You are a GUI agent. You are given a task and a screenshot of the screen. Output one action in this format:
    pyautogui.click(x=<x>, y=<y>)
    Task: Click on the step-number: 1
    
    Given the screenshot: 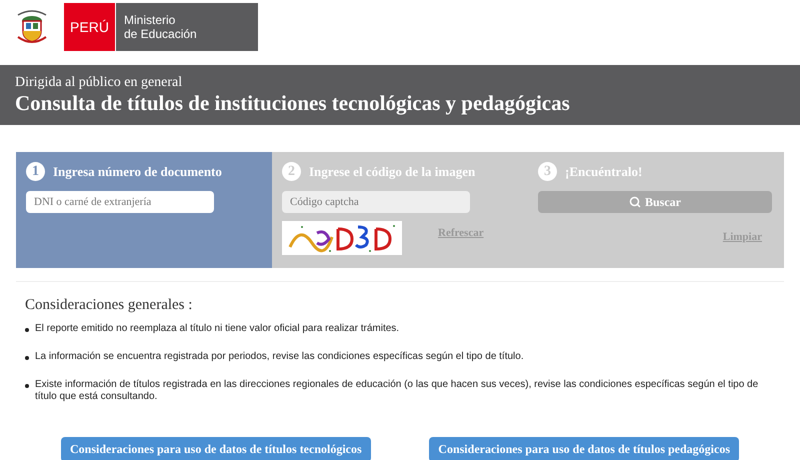 What is the action you would take?
    pyautogui.click(x=35, y=172)
    